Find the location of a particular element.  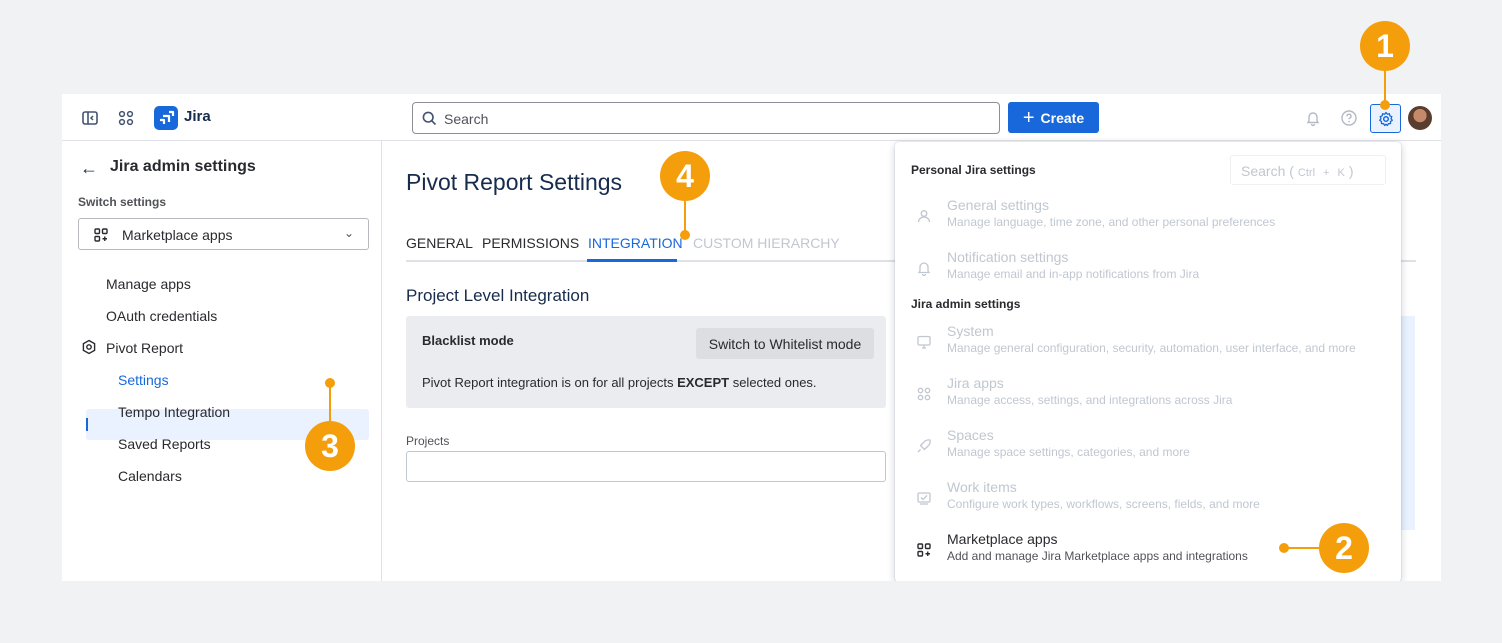

sidebar-active-indicator is located at coordinates (87, 424).